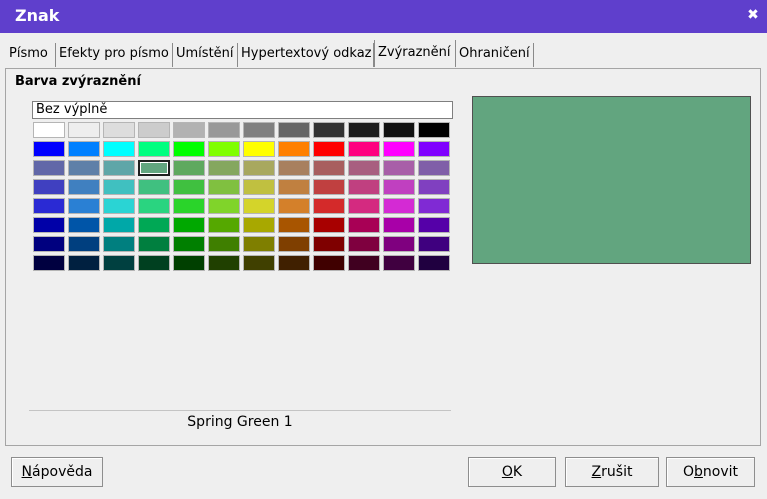  Describe the element at coordinates (57, 472) in the screenshot. I see `help-button: Nápověda` at that location.